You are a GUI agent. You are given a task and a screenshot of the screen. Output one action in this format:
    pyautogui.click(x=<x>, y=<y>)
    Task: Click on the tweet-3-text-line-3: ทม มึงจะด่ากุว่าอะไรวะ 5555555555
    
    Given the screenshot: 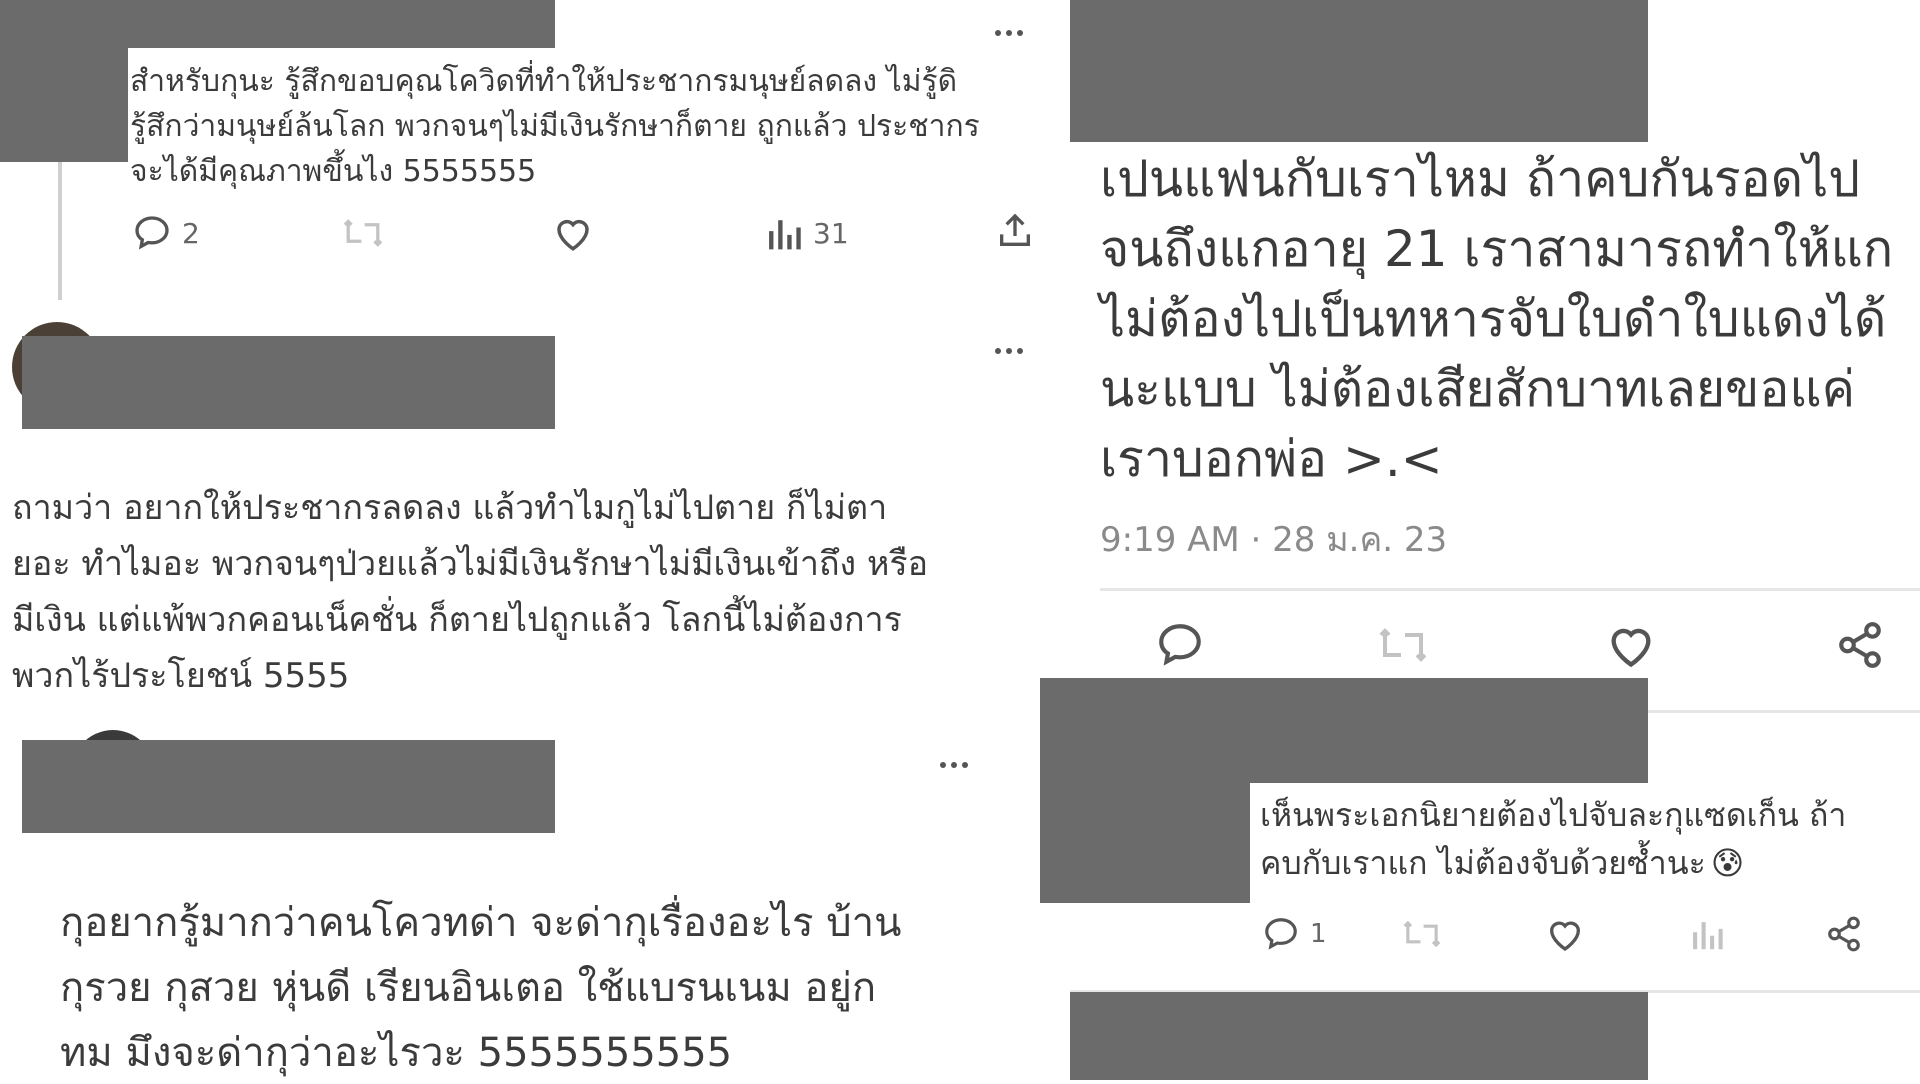 What is the action you would take?
    pyautogui.click(x=396, y=1053)
    